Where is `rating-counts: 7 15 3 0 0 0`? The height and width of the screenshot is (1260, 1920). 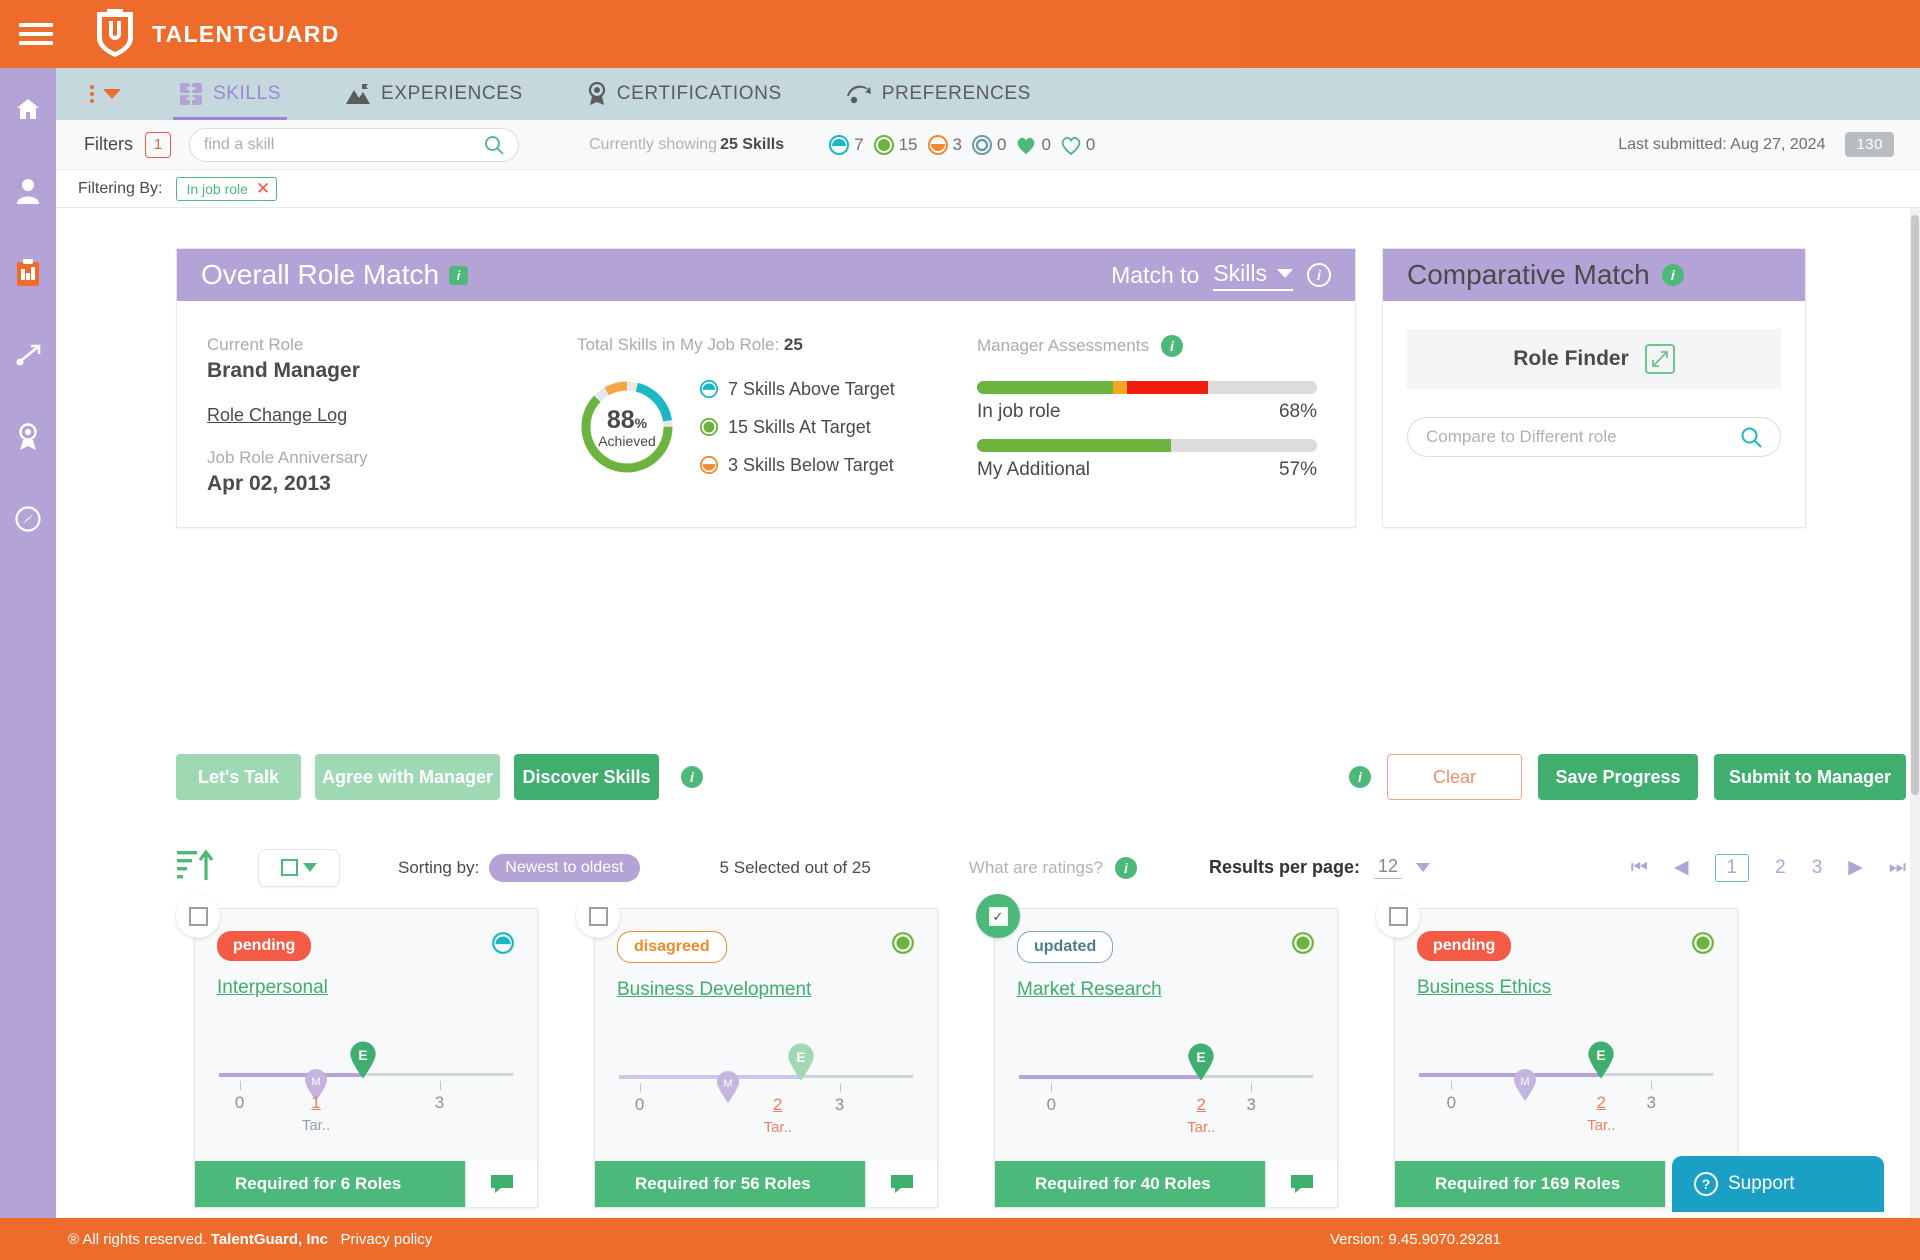
rating-counts: 7 15 3 0 0 0 is located at coordinates (961, 145).